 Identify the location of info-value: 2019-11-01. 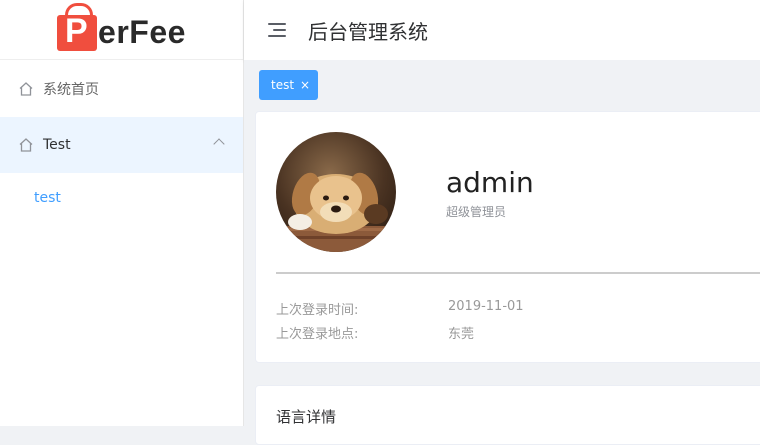
(486, 306).